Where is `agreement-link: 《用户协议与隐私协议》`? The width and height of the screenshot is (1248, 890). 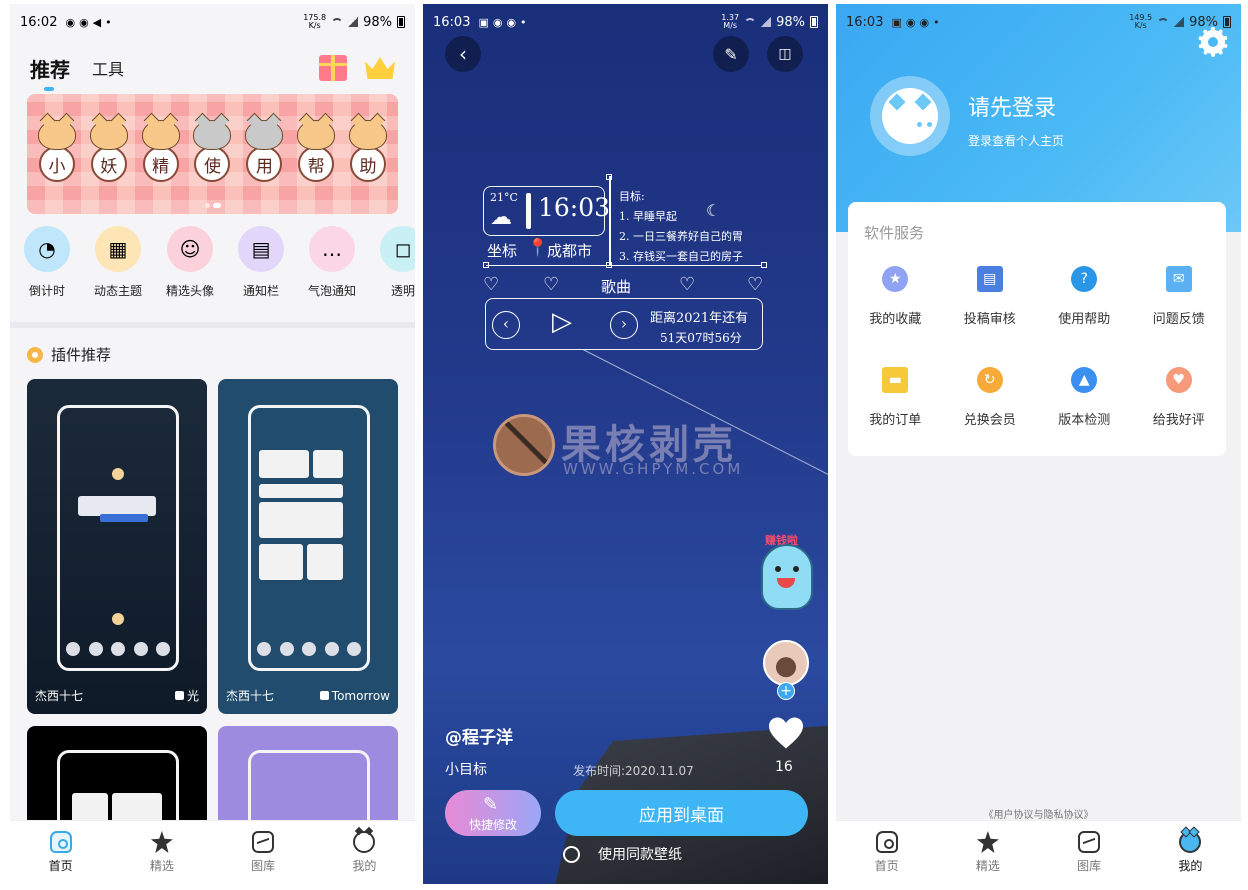 agreement-link: 《用户协议与隐私协议》 is located at coordinates (1038, 813).